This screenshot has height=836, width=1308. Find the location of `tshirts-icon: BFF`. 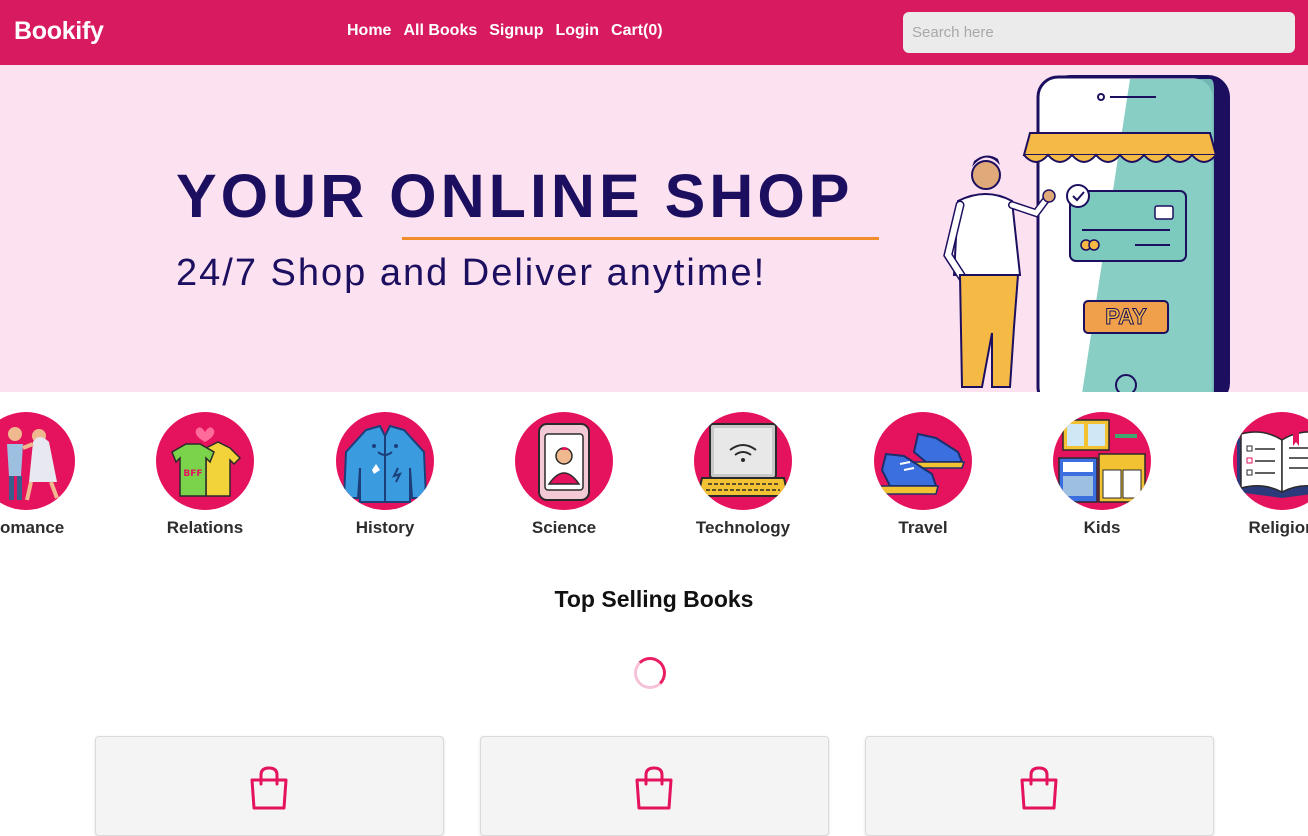

tshirts-icon: BFF is located at coordinates (205, 461).